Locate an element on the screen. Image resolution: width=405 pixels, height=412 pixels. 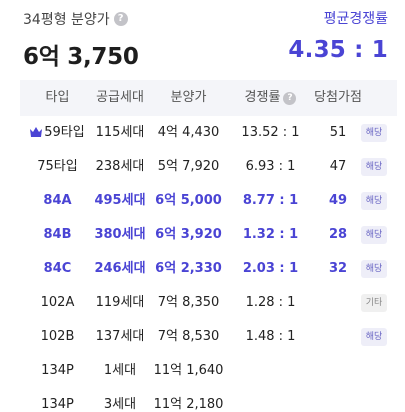
type-label: 102A is located at coordinates (57, 302).